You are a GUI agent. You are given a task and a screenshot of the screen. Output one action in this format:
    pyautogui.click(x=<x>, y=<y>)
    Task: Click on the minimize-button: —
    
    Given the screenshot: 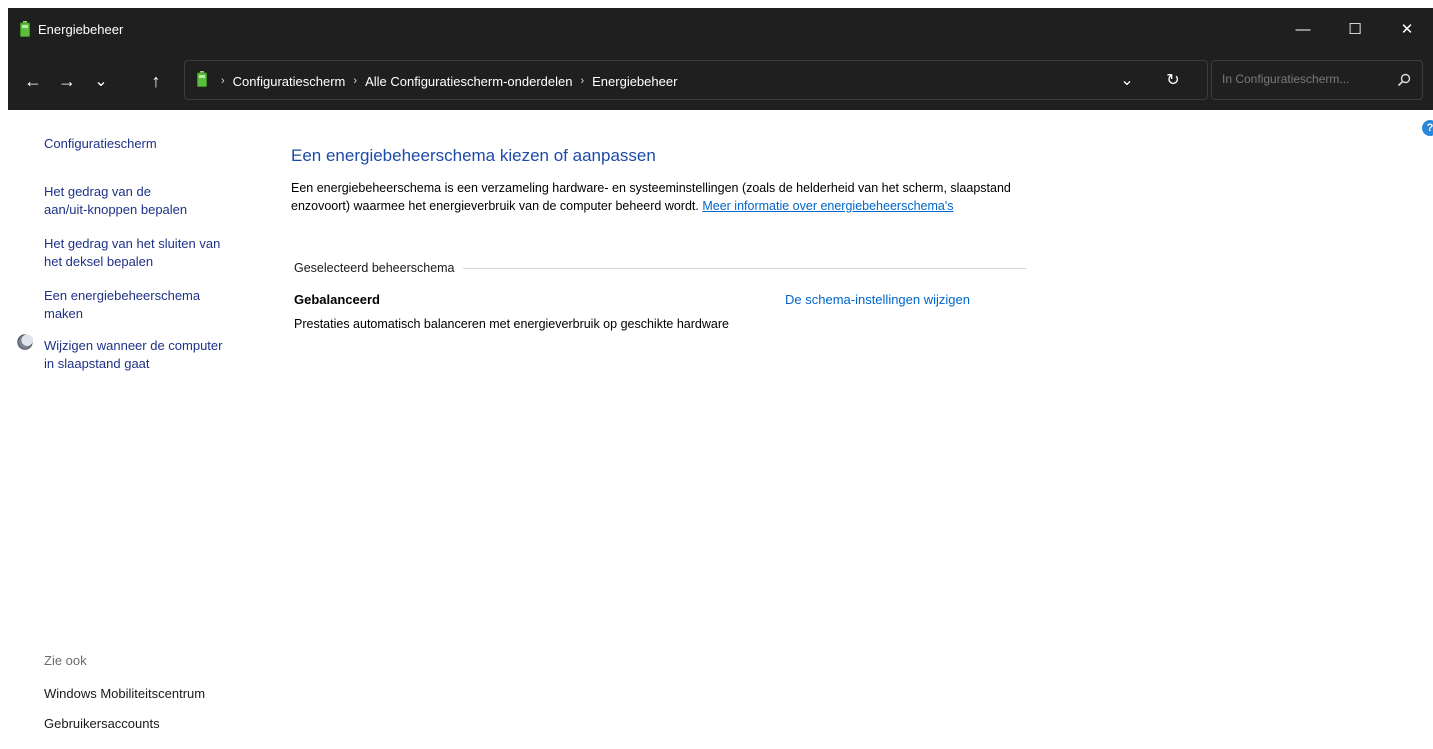 What is the action you would take?
    pyautogui.click(x=1303, y=29)
    